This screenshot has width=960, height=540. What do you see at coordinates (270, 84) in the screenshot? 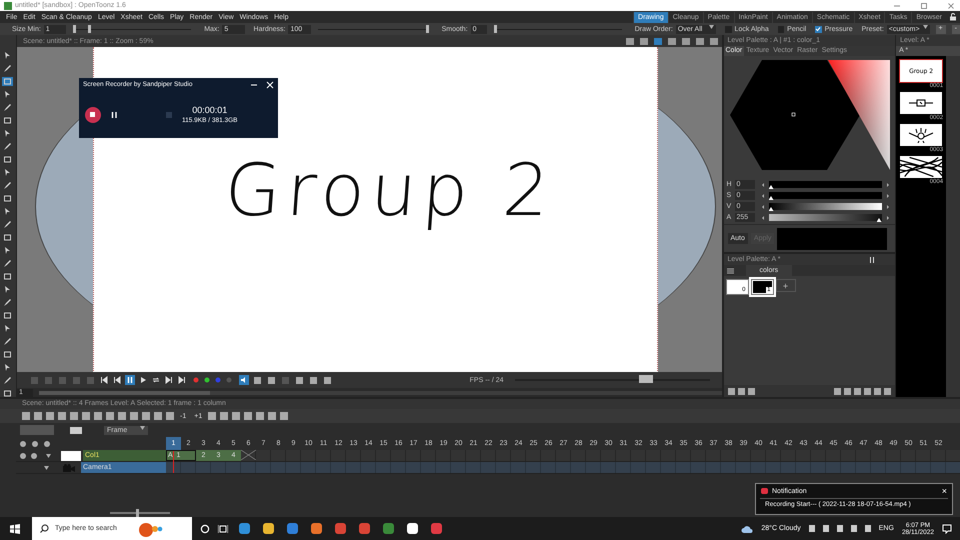
I see `close-icon` at bounding box center [270, 84].